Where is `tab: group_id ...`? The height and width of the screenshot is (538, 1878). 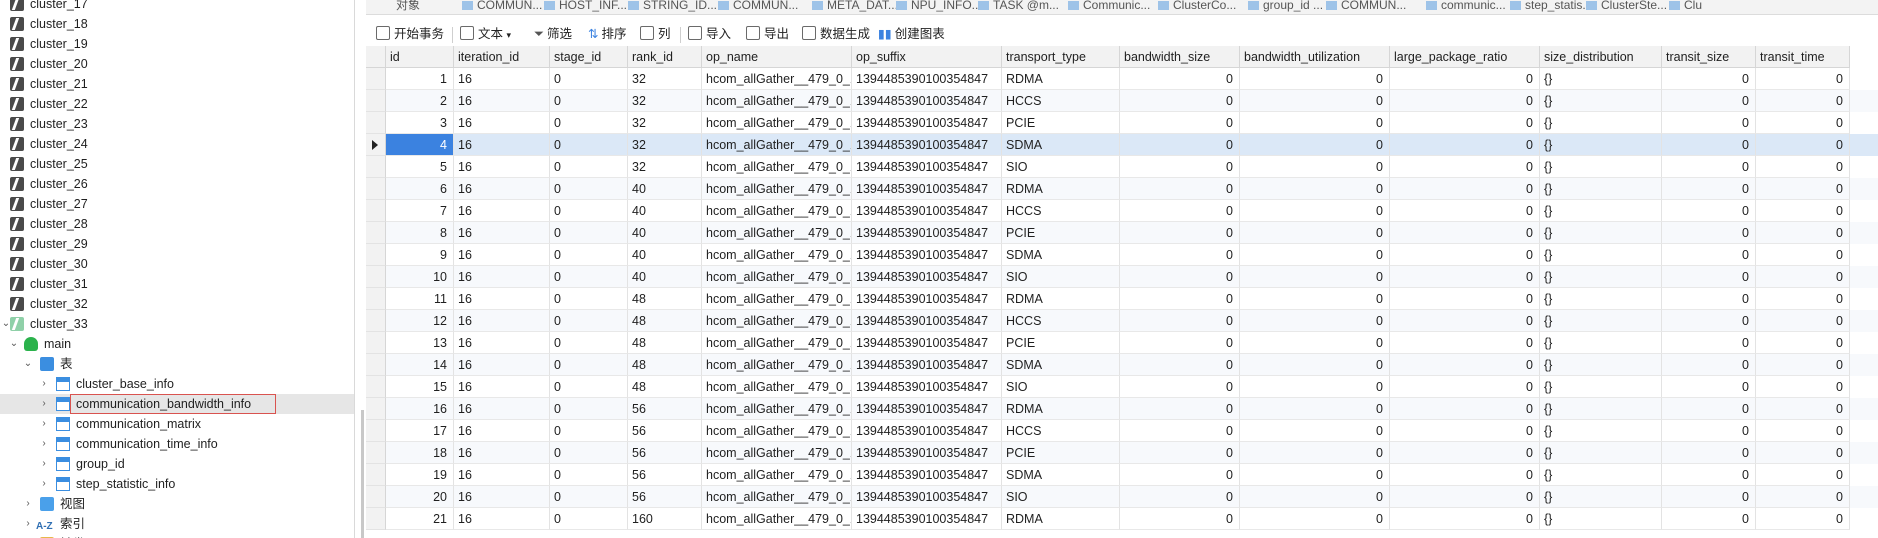
tab: group_id ... is located at coordinates (1285, 7).